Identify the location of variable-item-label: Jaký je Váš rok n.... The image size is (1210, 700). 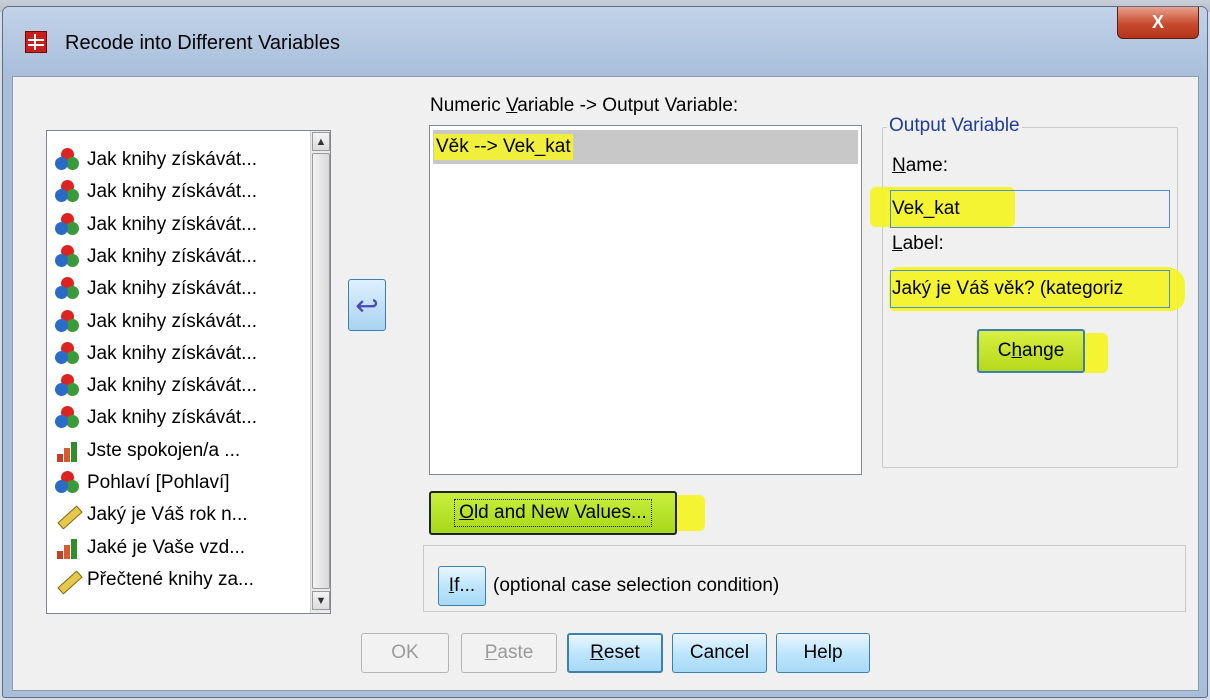
(167, 515).